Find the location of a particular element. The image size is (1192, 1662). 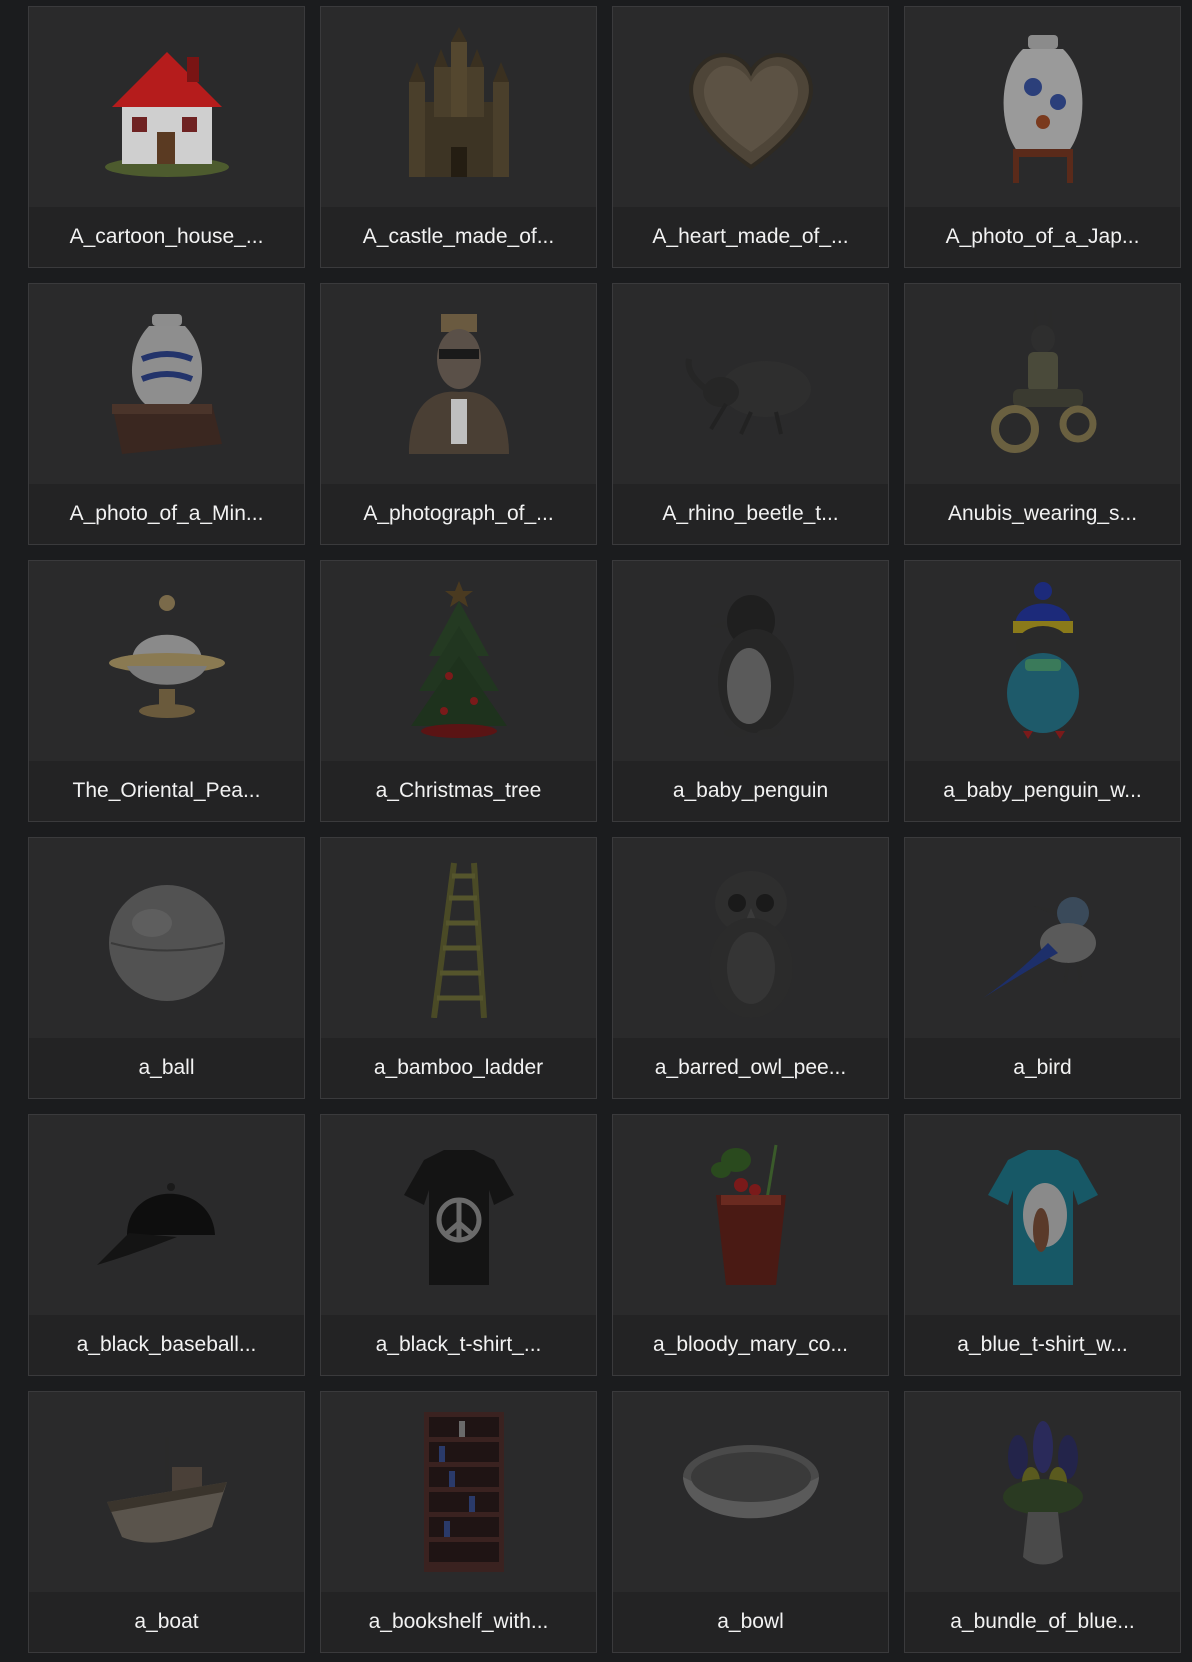

black-tshirt-icon is located at coordinates (458, 1217).